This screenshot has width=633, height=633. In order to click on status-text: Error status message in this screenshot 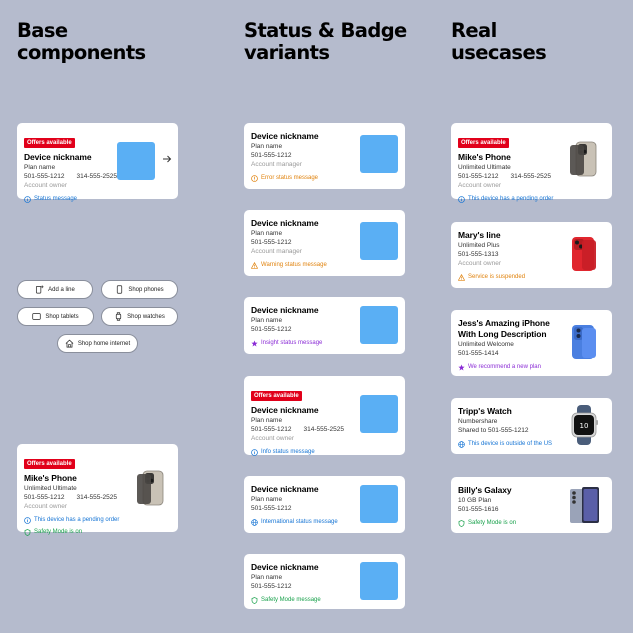, I will do `click(290, 178)`.